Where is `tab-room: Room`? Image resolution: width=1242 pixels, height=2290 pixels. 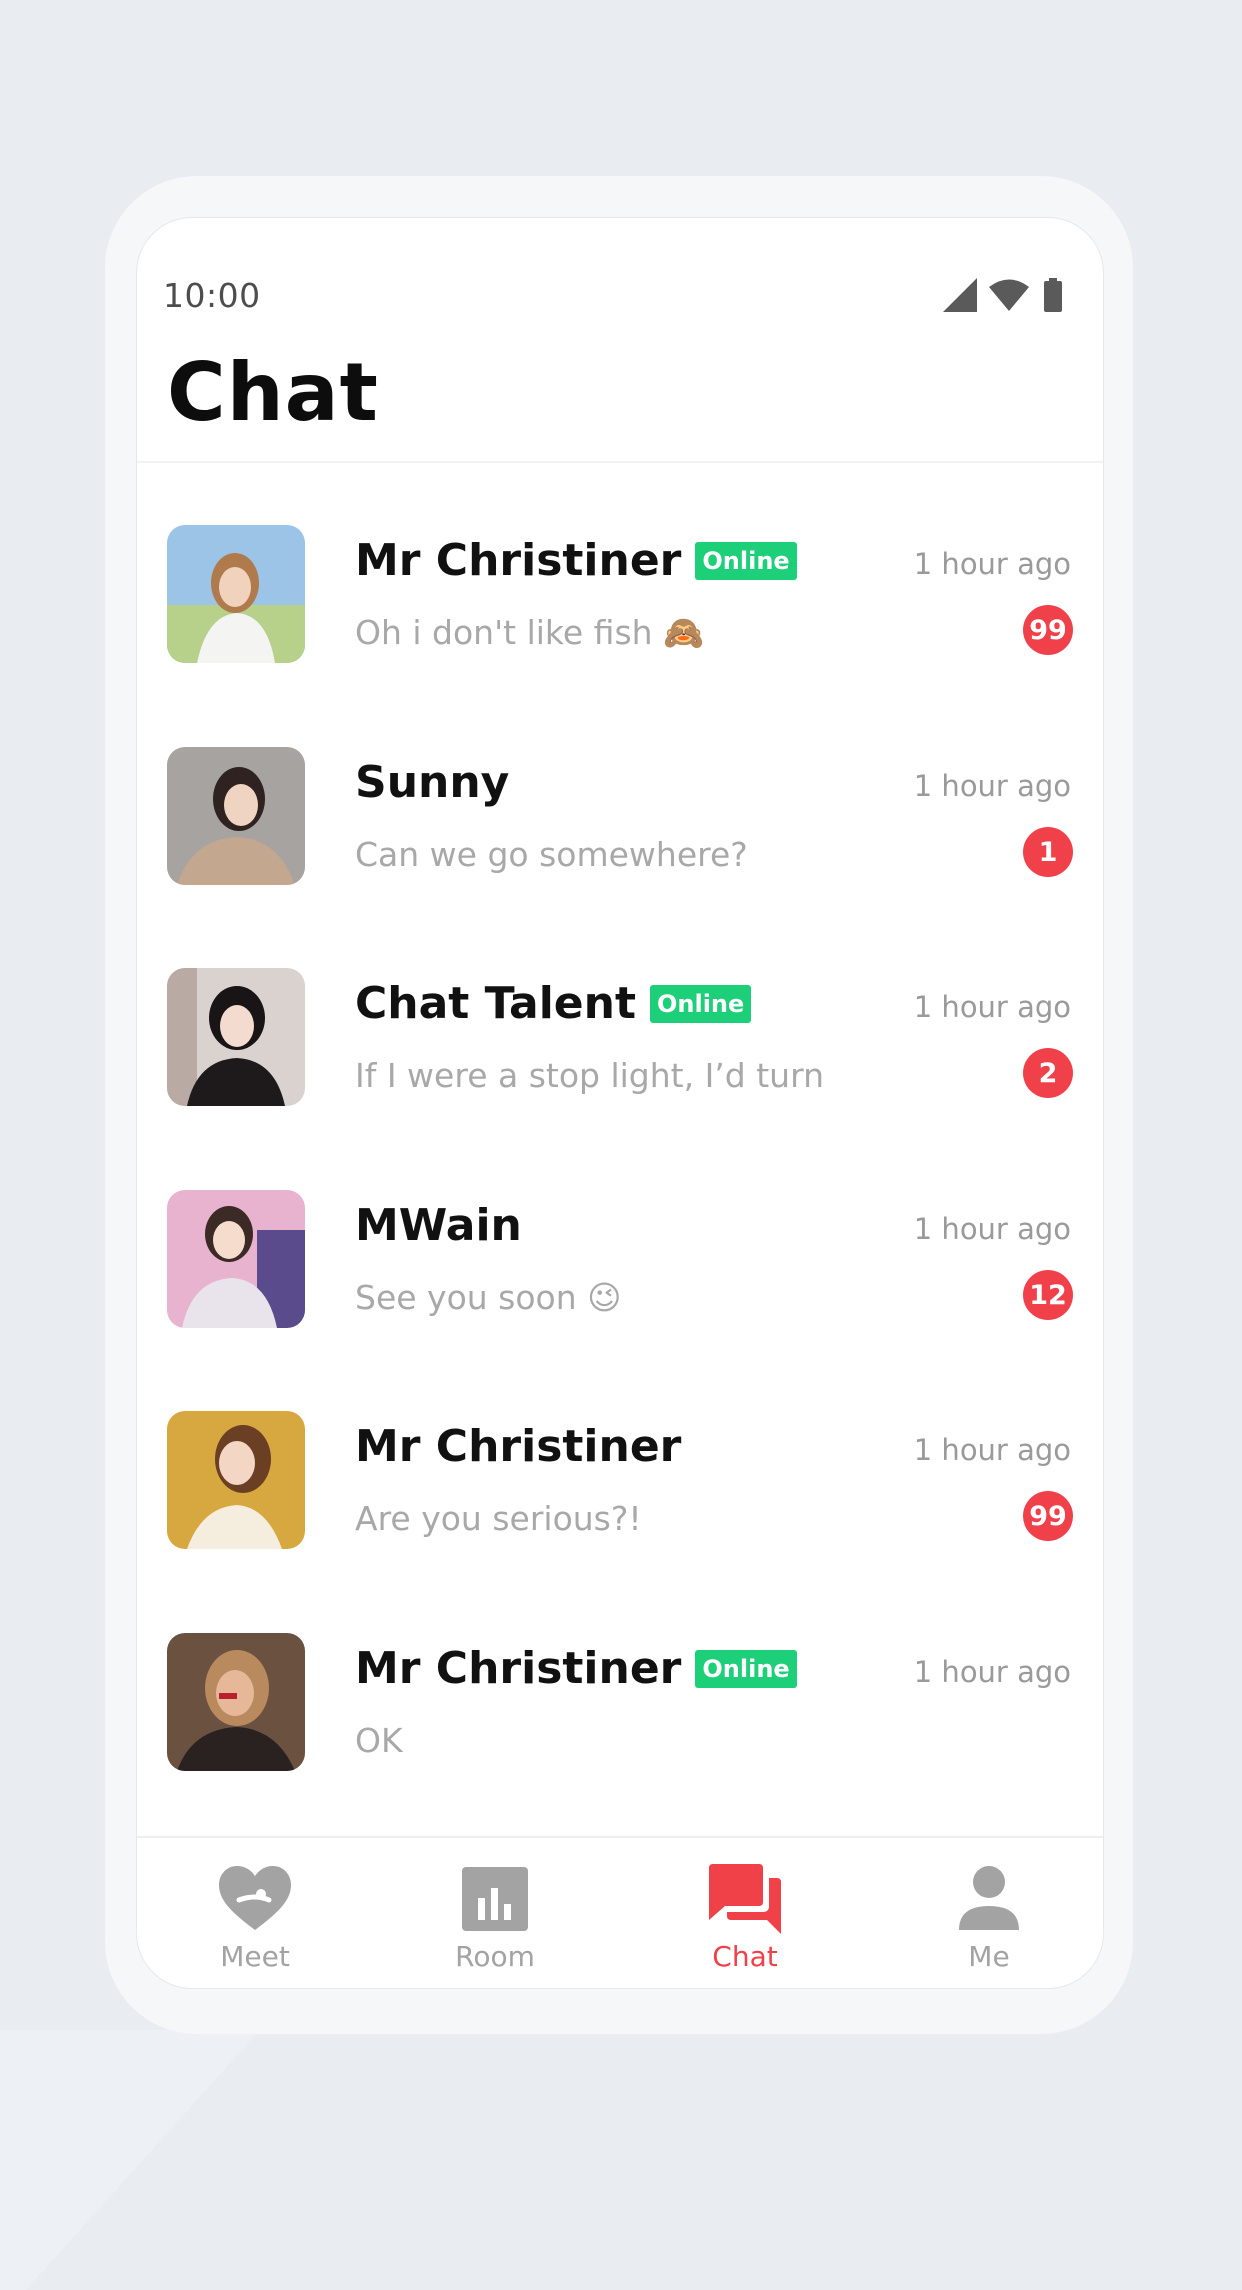 tab-room: Room is located at coordinates (495, 1913).